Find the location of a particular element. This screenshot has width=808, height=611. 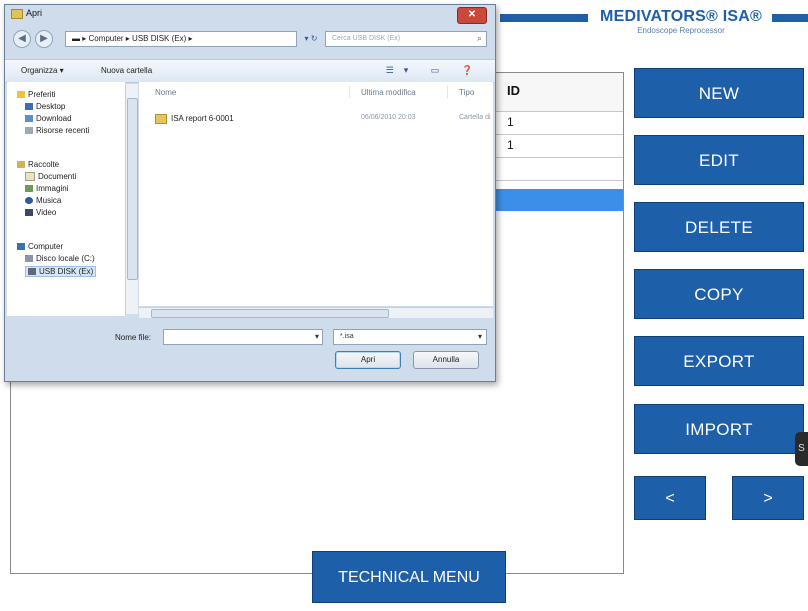

nav-libraries: Raccolte is located at coordinates (38, 164).